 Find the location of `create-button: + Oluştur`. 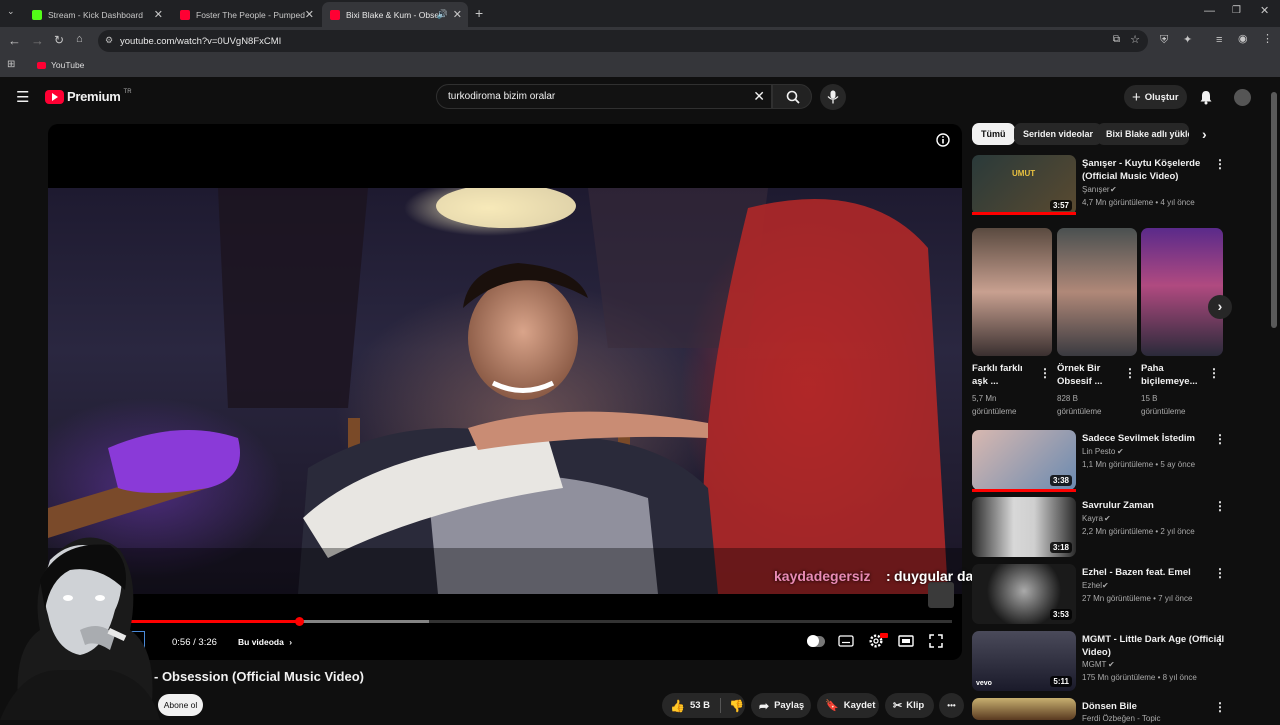

create-button: + Oluştur is located at coordinates (1155, 97).